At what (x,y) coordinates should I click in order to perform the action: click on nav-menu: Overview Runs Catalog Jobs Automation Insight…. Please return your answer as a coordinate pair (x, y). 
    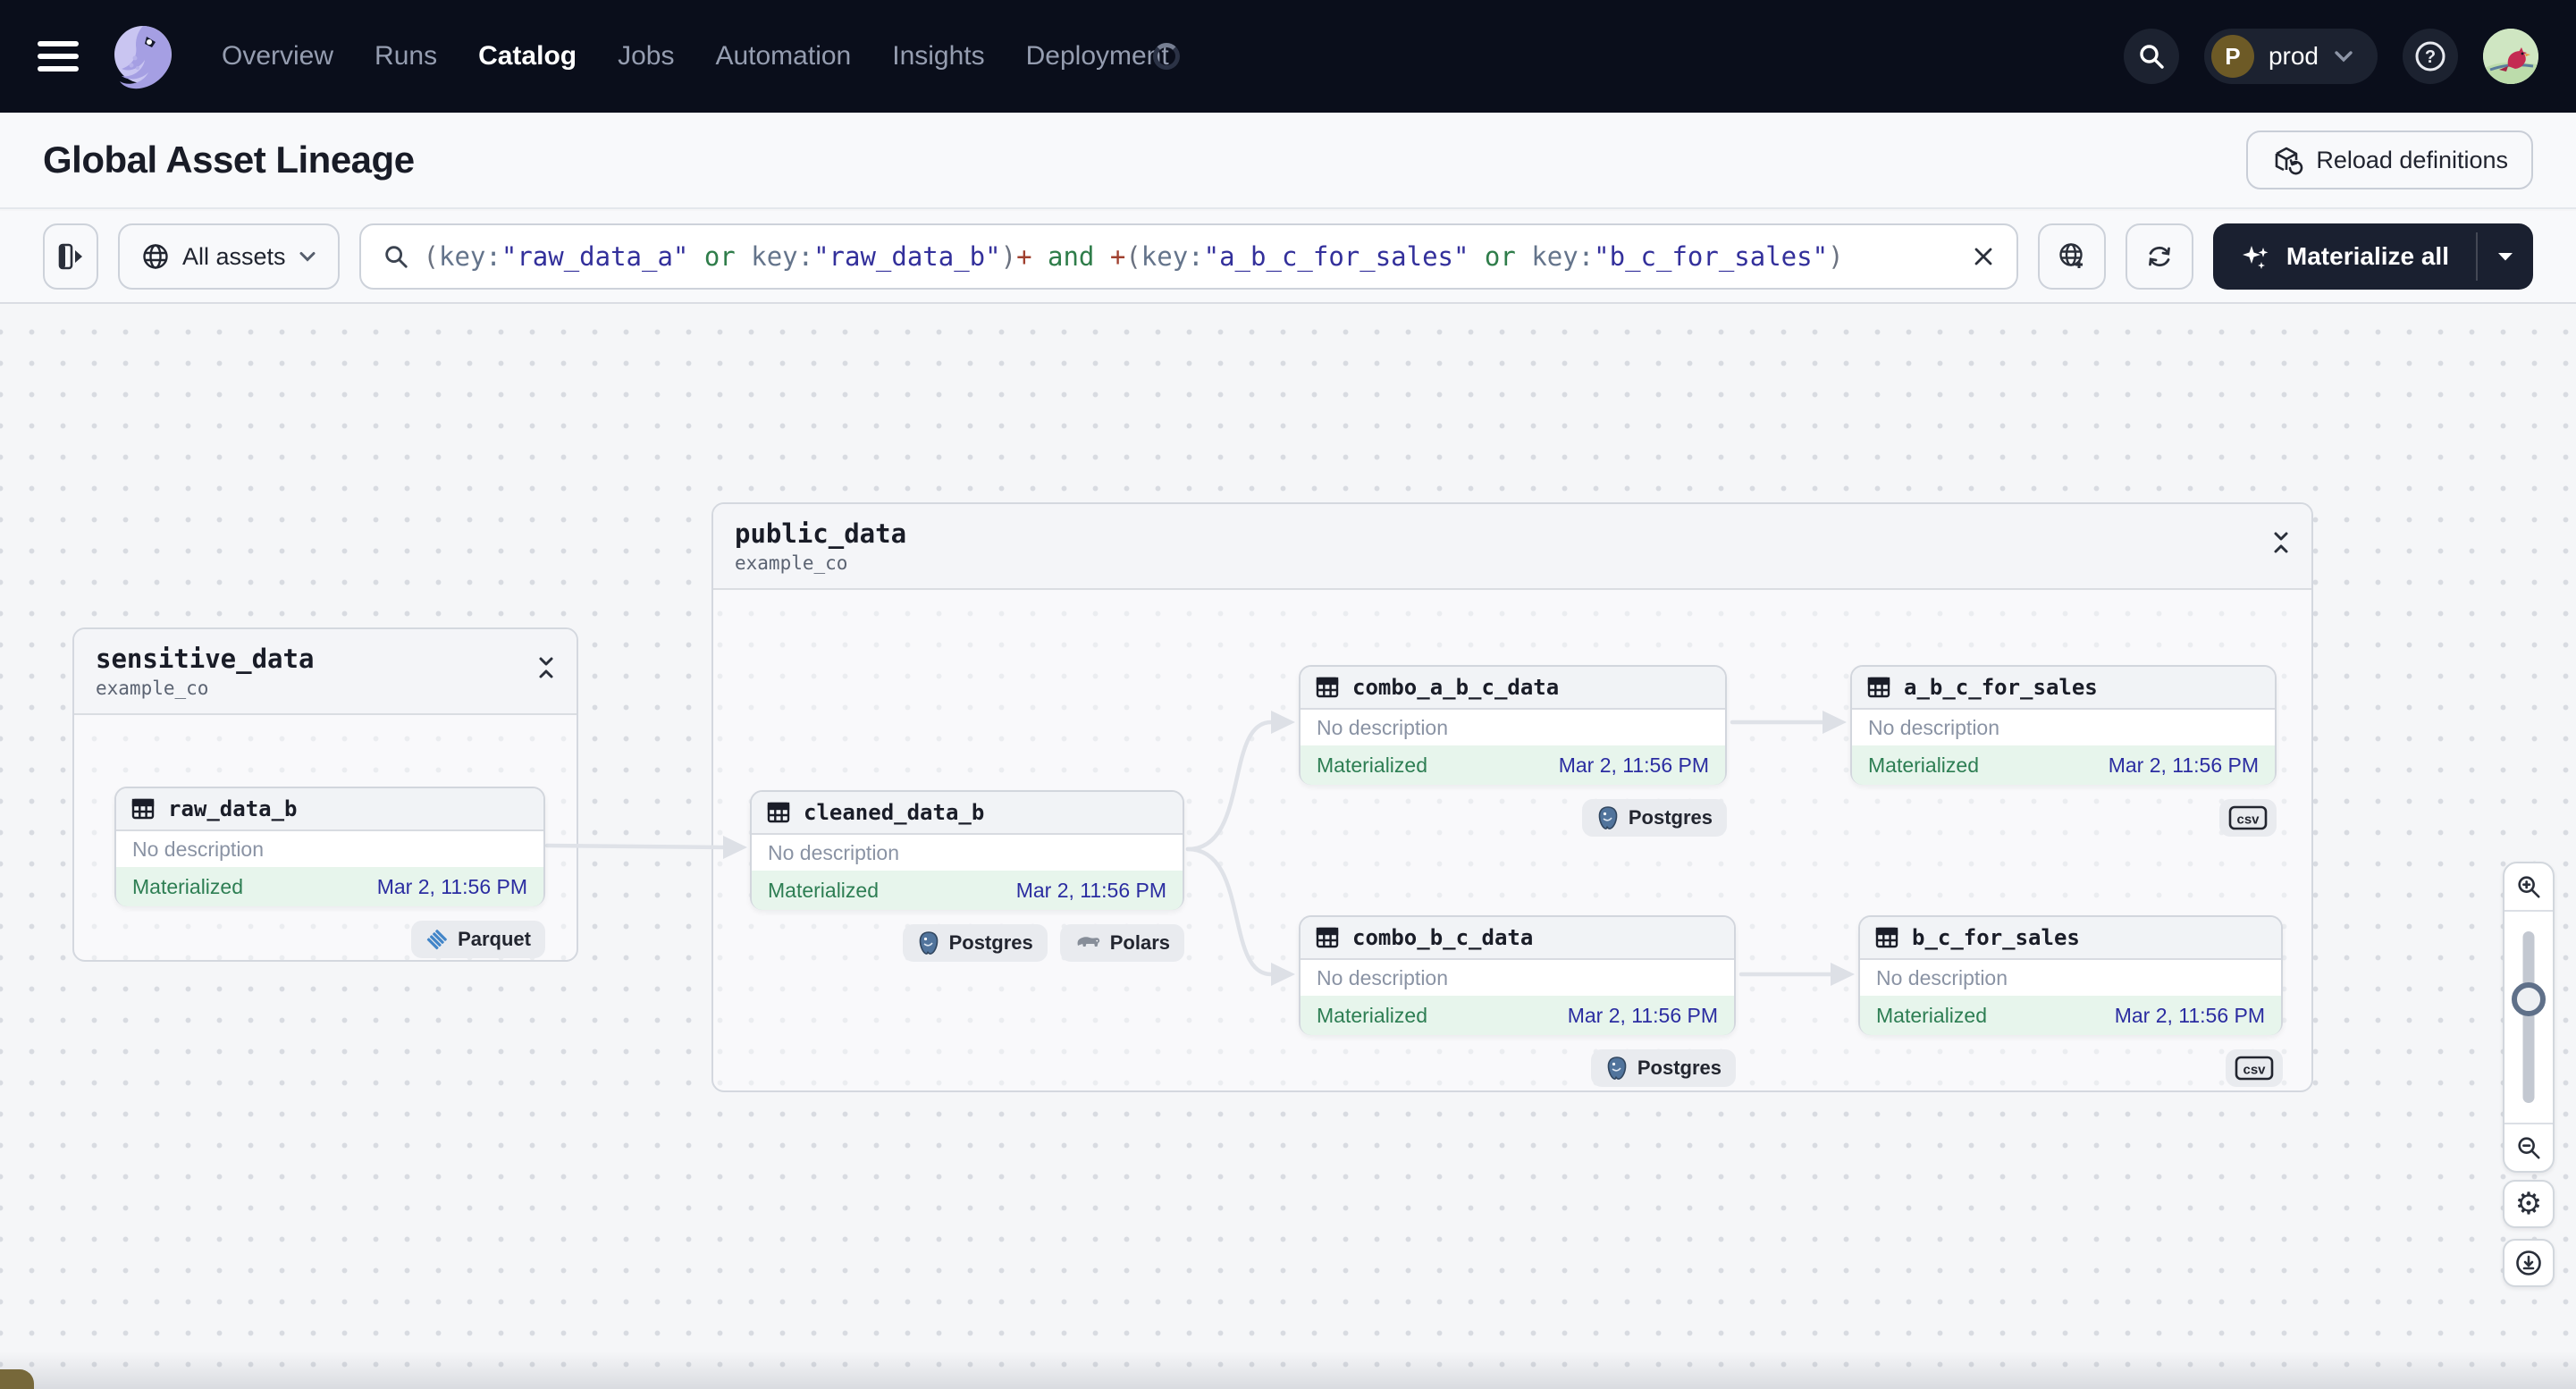
    Looking at the image, I should click on (696, 56).